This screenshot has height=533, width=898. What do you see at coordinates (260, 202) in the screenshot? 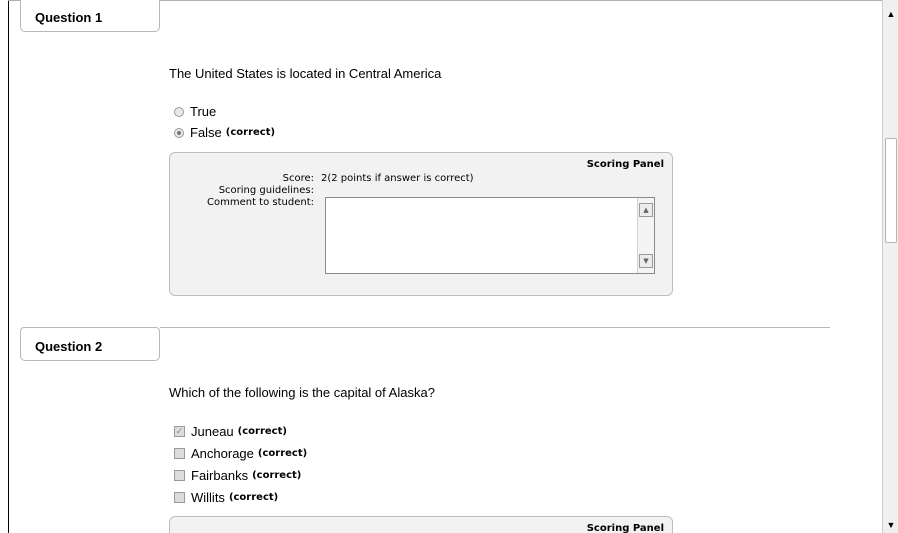
I see `comment-label: Comment to student:` at bounding box center [260, 202].